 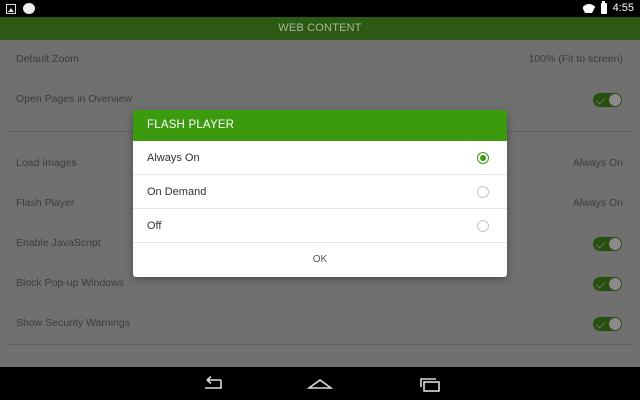 What do you see at coordinates (48, 59) in the screenshot?
I see `setting-label: Default Zoom` at bounding box center [48, 59].